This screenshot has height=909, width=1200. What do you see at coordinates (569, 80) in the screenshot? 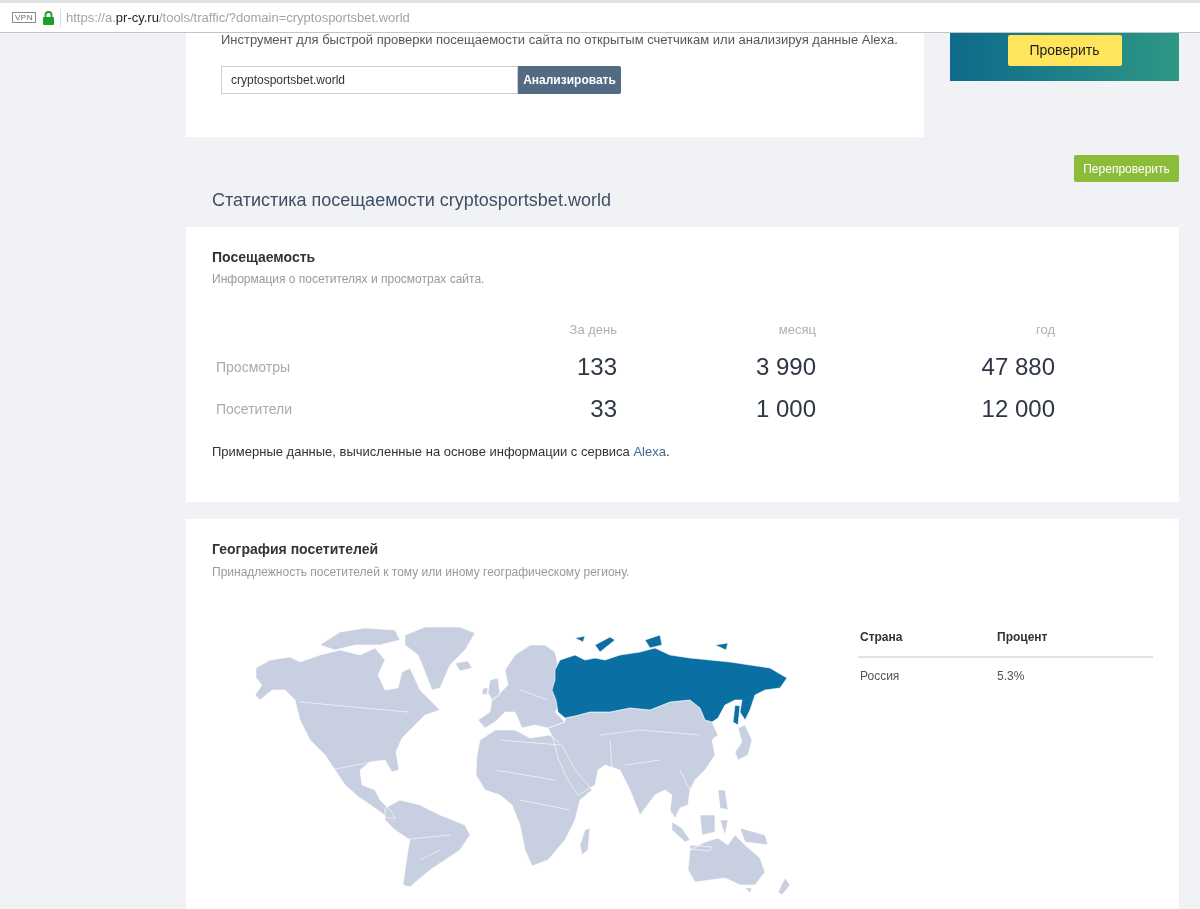
I see `analyze-button: Анализировать` at bounding box center [569, 80].